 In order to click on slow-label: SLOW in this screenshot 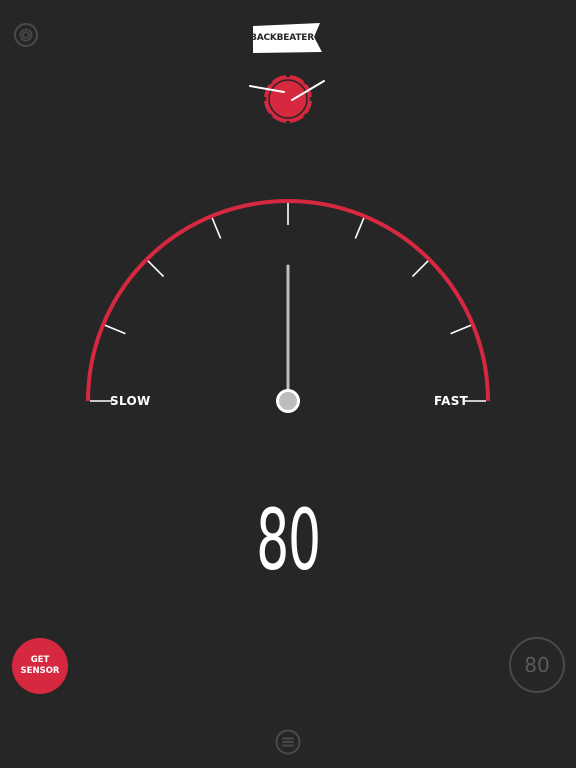, I will do `click(130, 401)`.